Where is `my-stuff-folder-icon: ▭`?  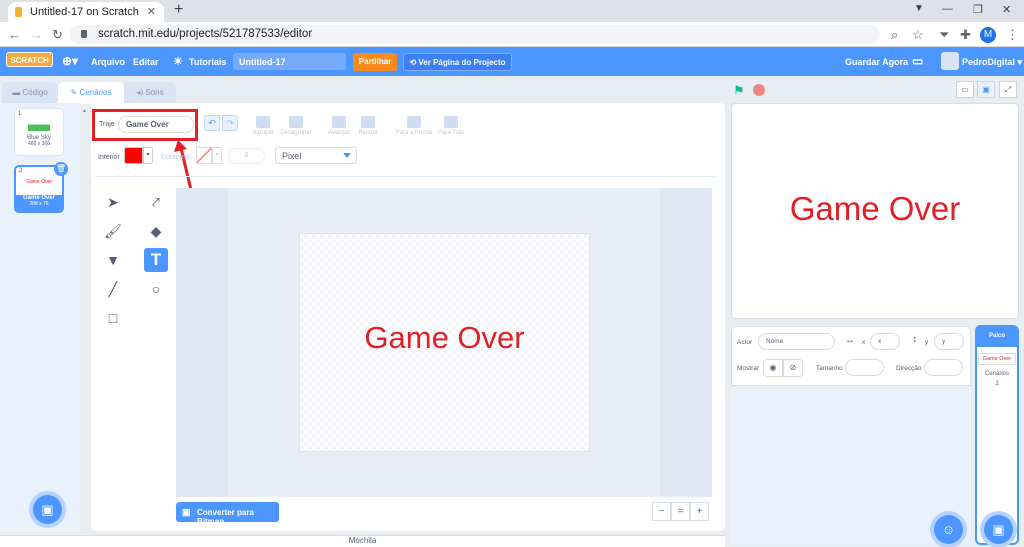
my-stuff-folder-icon: ▭ is located at coordinates (917, 61).